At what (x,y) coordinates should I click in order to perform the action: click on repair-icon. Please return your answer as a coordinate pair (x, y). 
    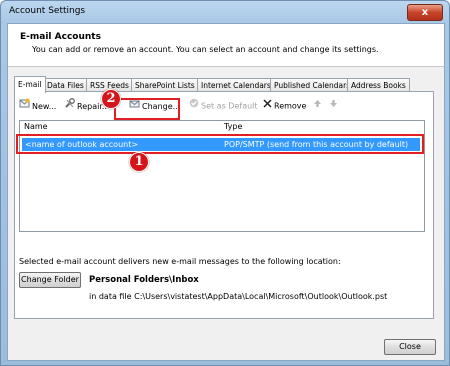
    Looking at the image, I should click on (69, 106).